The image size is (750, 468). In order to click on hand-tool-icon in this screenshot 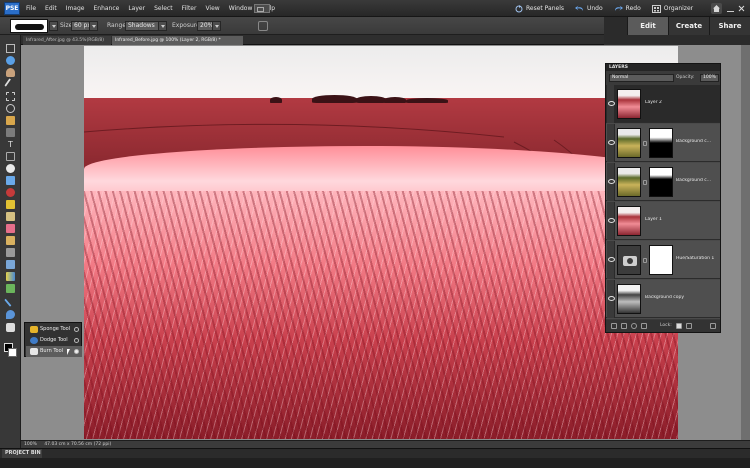, I will do `click(10, 72)`.